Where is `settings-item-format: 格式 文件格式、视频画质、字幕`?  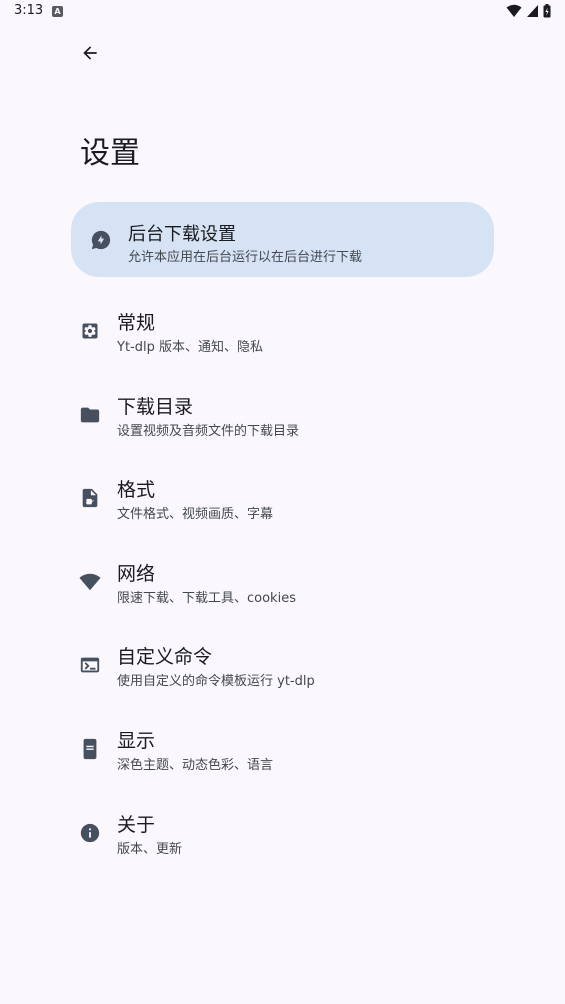
settings-item-format: 格式 文件格式、视频画质、字幕 is located at coordinates (282, 497).